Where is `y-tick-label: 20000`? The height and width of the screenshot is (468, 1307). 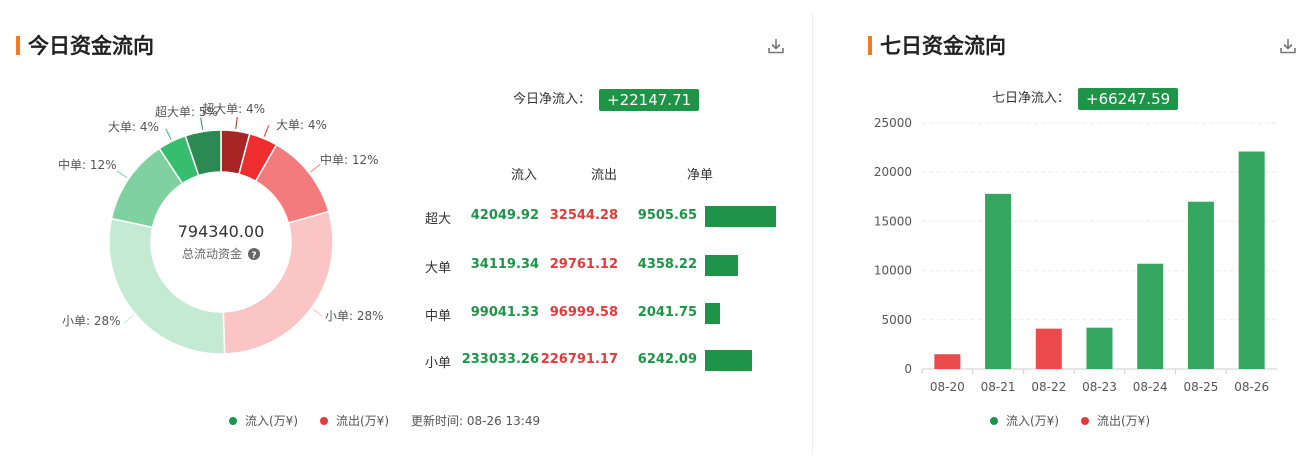
y-tick-label: 20000 is located at coordinates (893, 172).